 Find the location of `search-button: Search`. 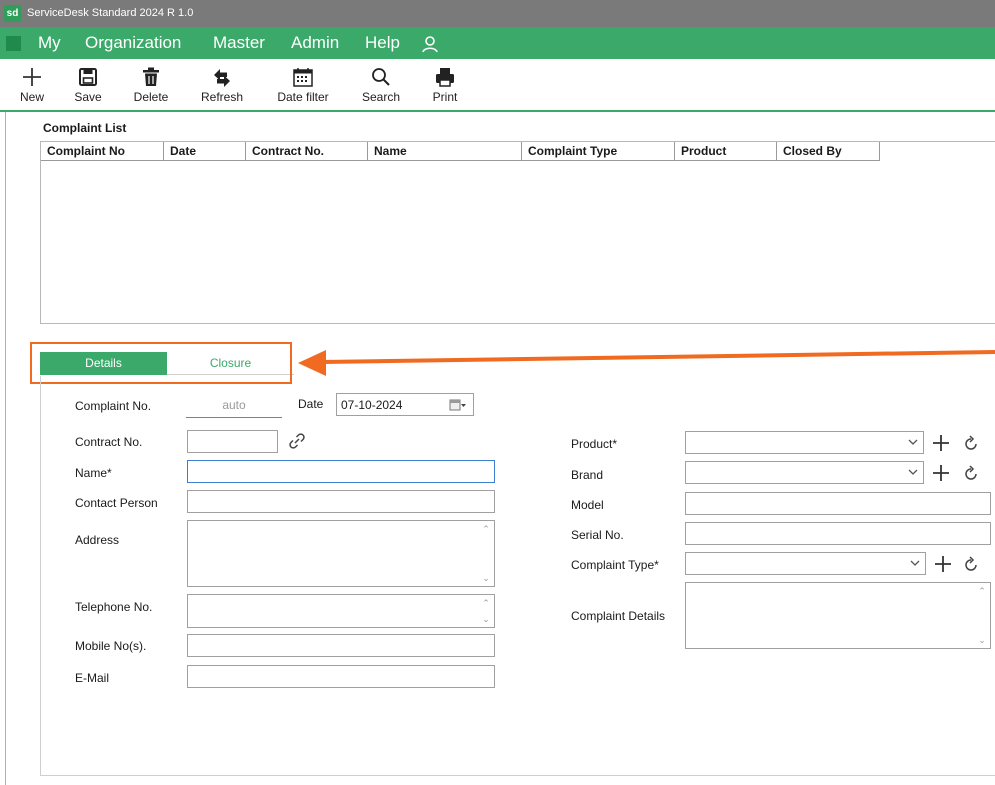

search-button: Search is located at coordinates (381, 85).